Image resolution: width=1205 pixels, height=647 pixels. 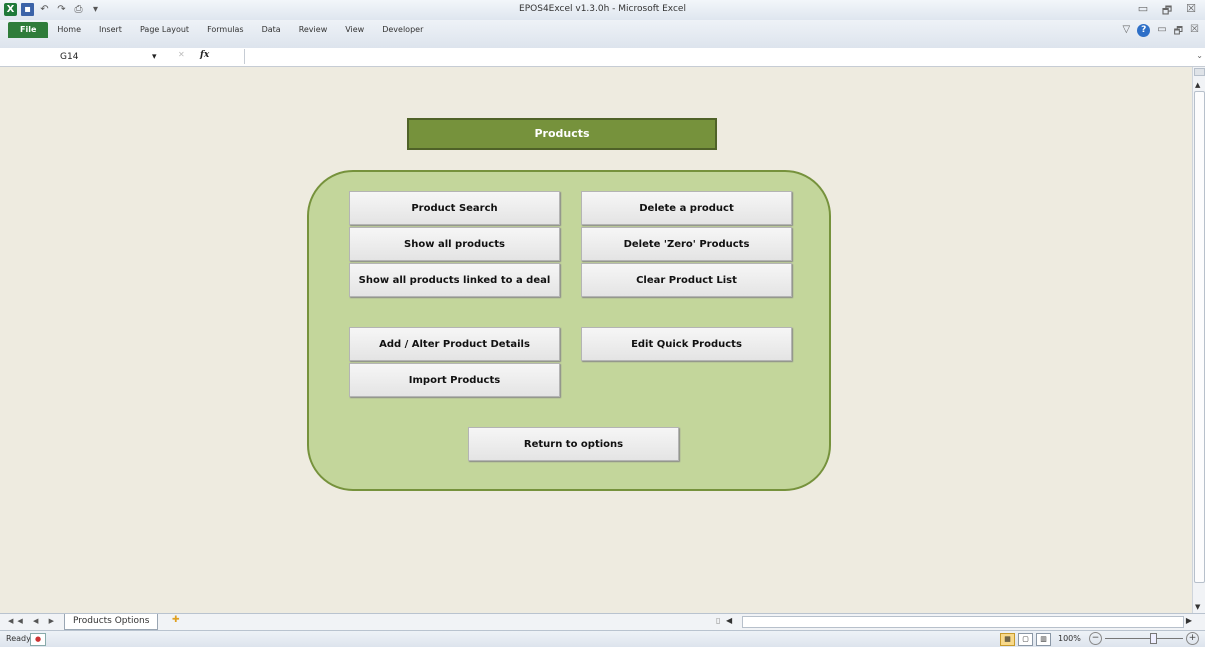 I want to click on tab-view: View, so click(x=354, y=30).